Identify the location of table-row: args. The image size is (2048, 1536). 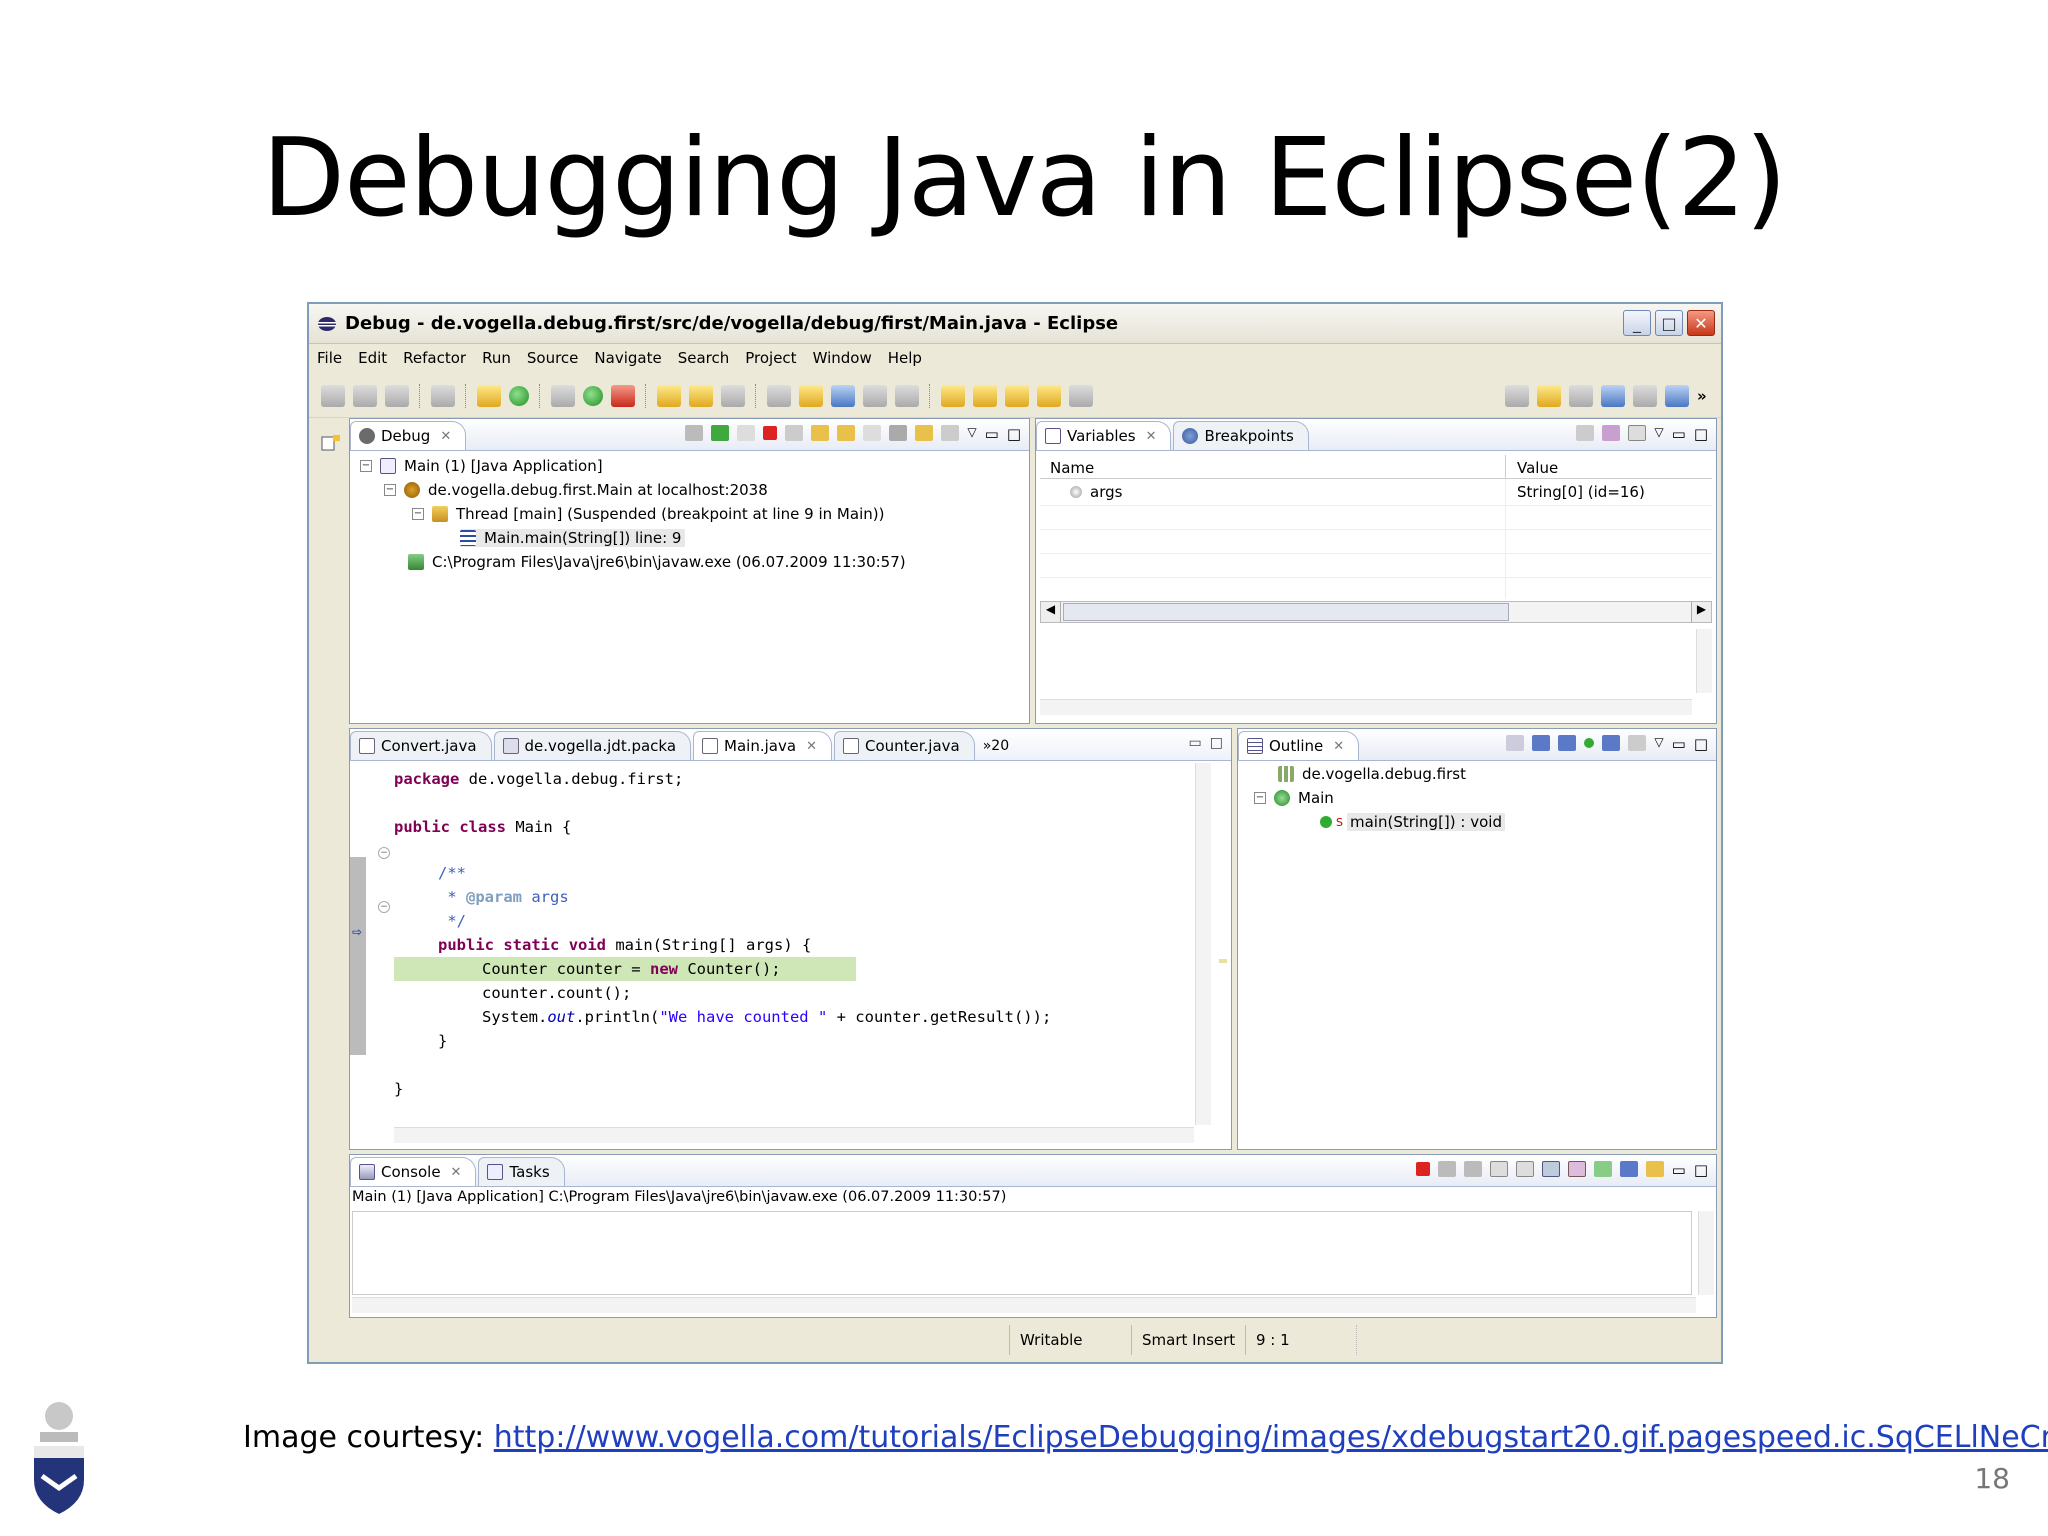
(1096, 492).